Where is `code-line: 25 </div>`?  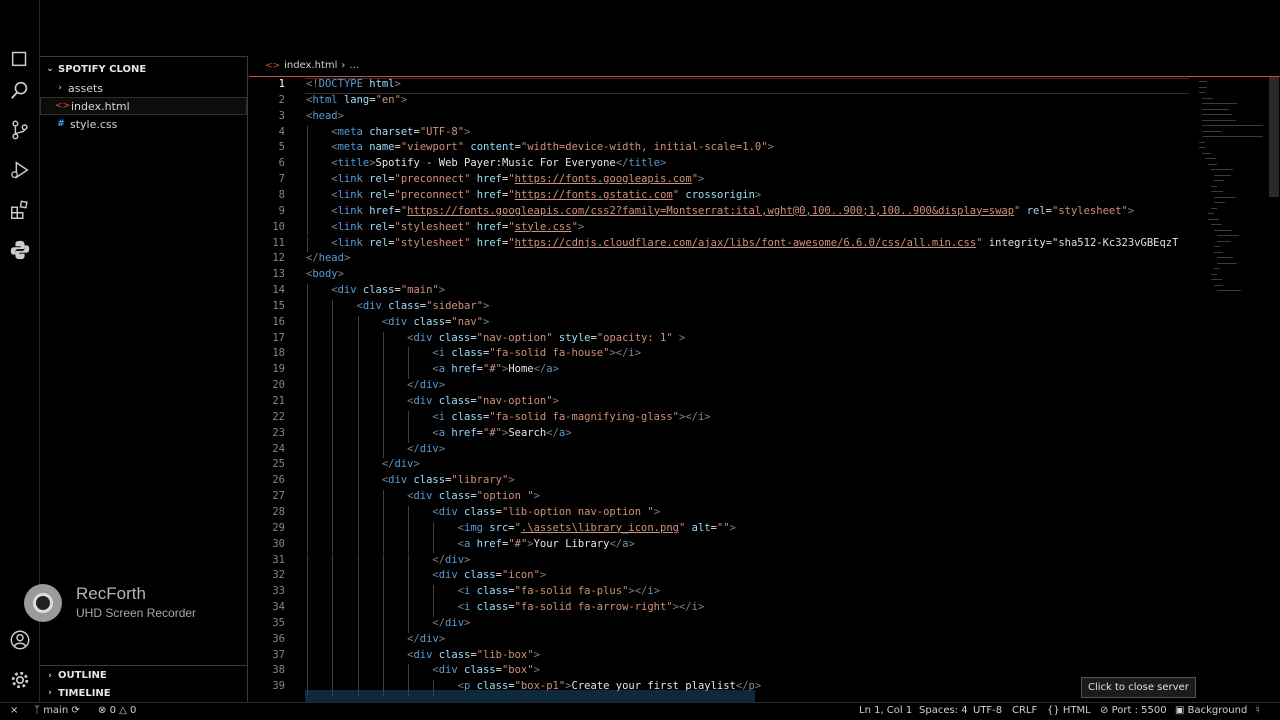 code-line: 25 </div> is located at coordinates (719, 466).